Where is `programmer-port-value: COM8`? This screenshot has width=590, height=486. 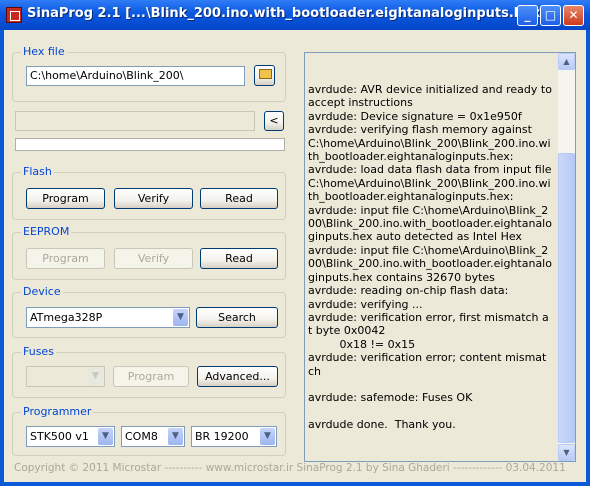 programmer-port-value: COM8 is located at coordinates (141, 436).